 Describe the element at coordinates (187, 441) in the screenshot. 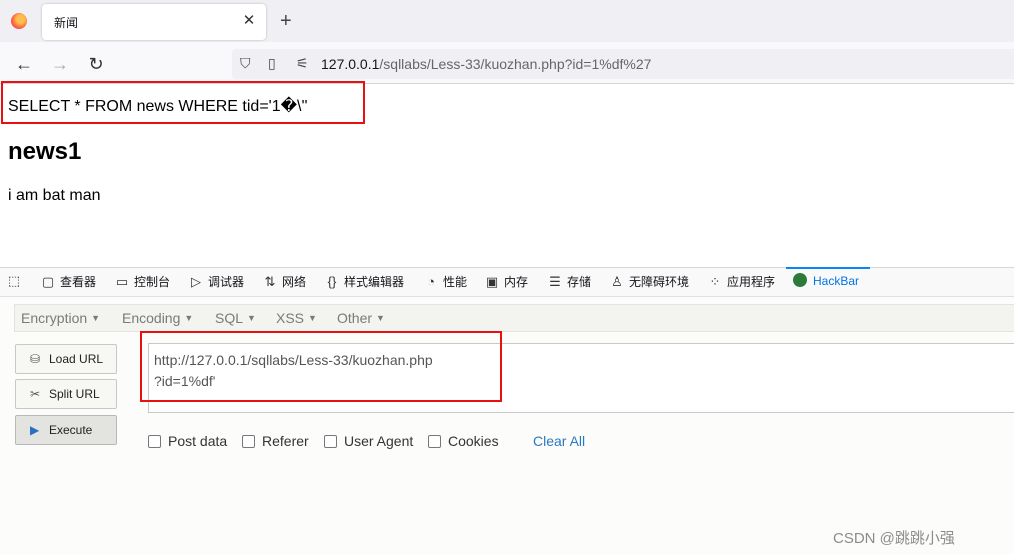

I see `post-data-checkbox: Post data` at that location.